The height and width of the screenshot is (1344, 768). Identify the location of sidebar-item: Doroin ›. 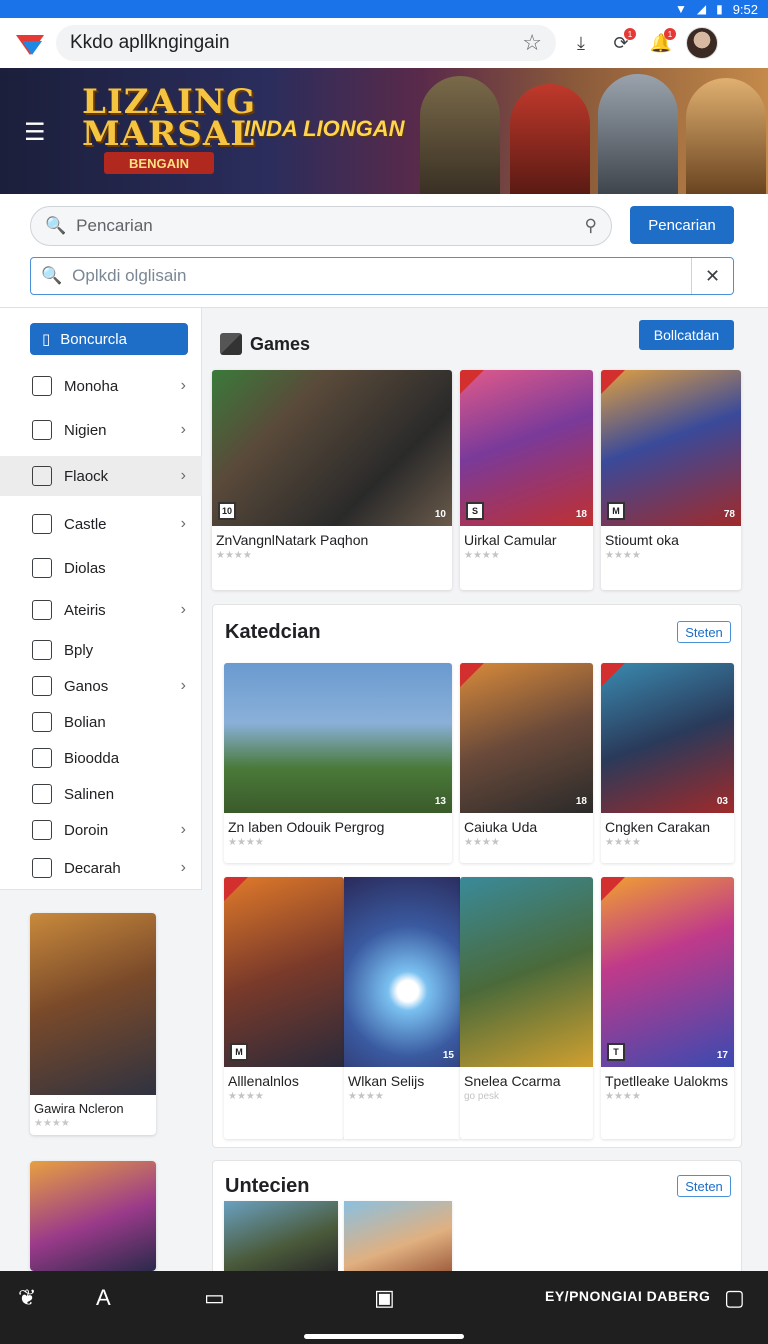
(101, 830).